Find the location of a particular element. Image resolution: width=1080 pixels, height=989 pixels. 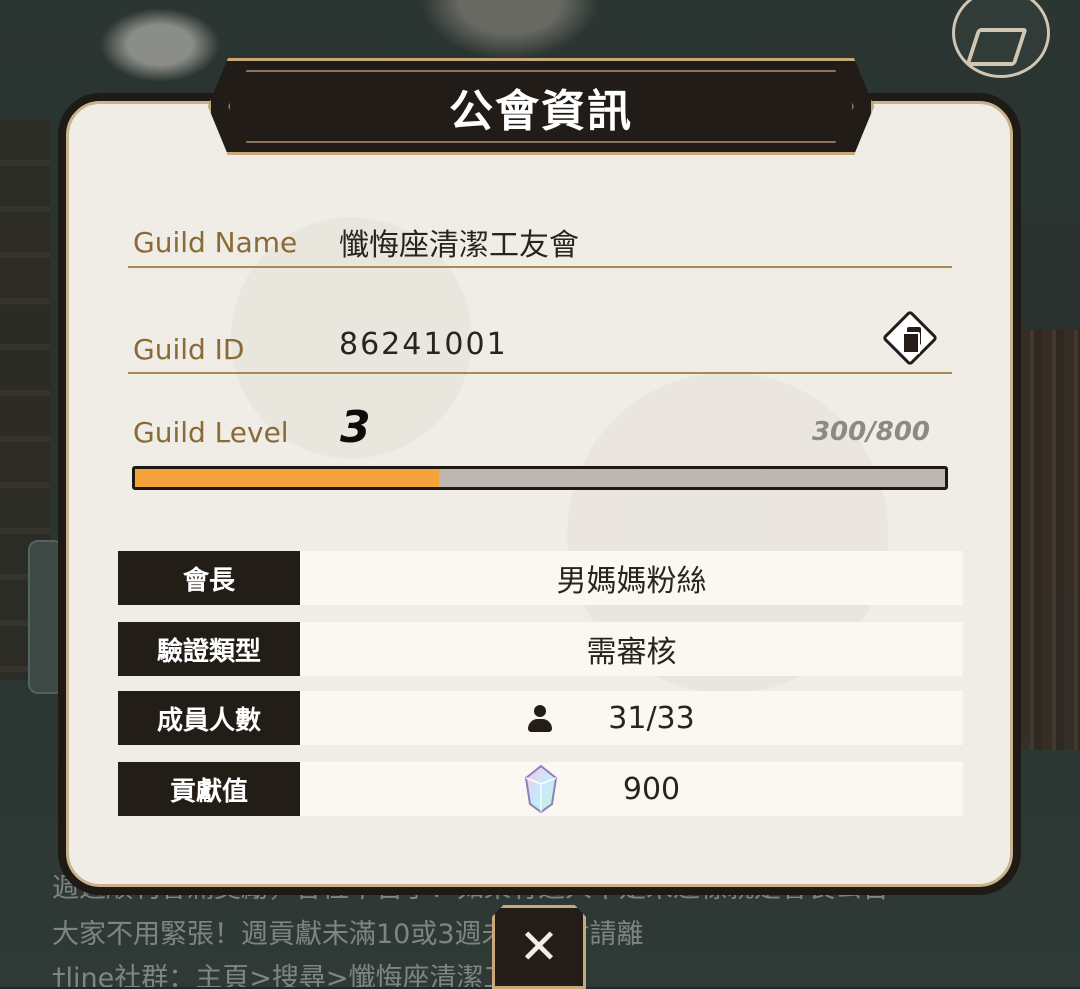

guild-id-label: Guild ID is located at coordinates (189, 349).